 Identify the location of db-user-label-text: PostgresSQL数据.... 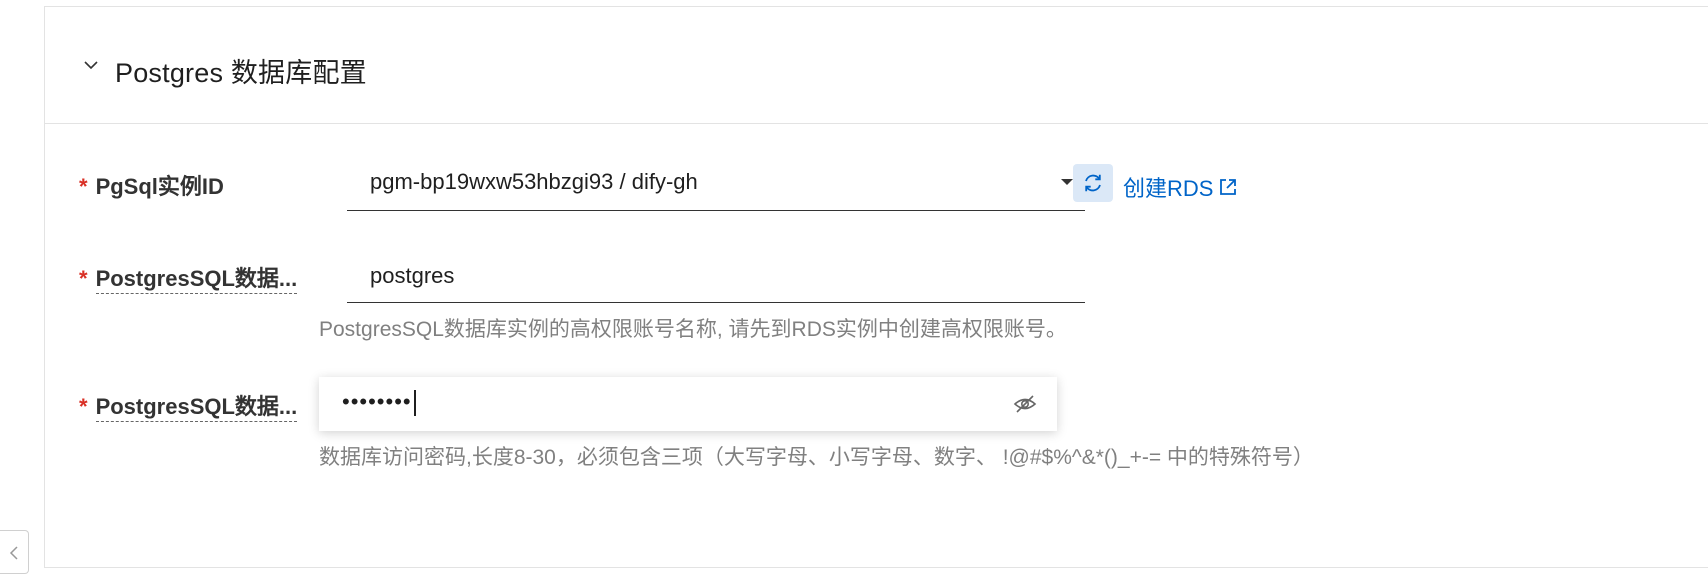
(196, 280).